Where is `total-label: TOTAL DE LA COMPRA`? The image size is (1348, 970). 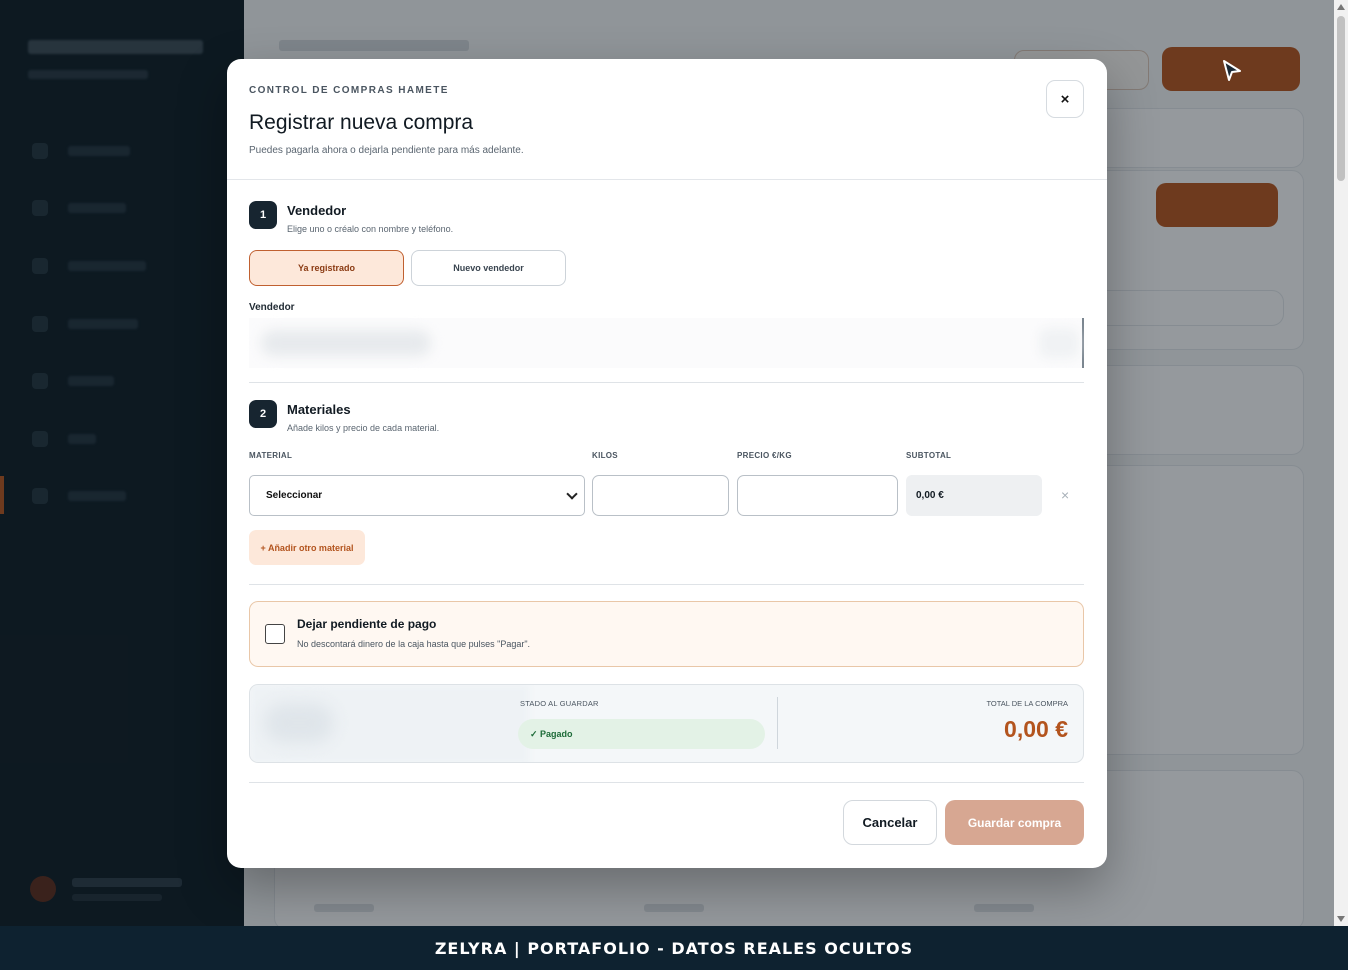 total-label: TOTAL DE LA COMPRA is located at coordinates (1027, 703).